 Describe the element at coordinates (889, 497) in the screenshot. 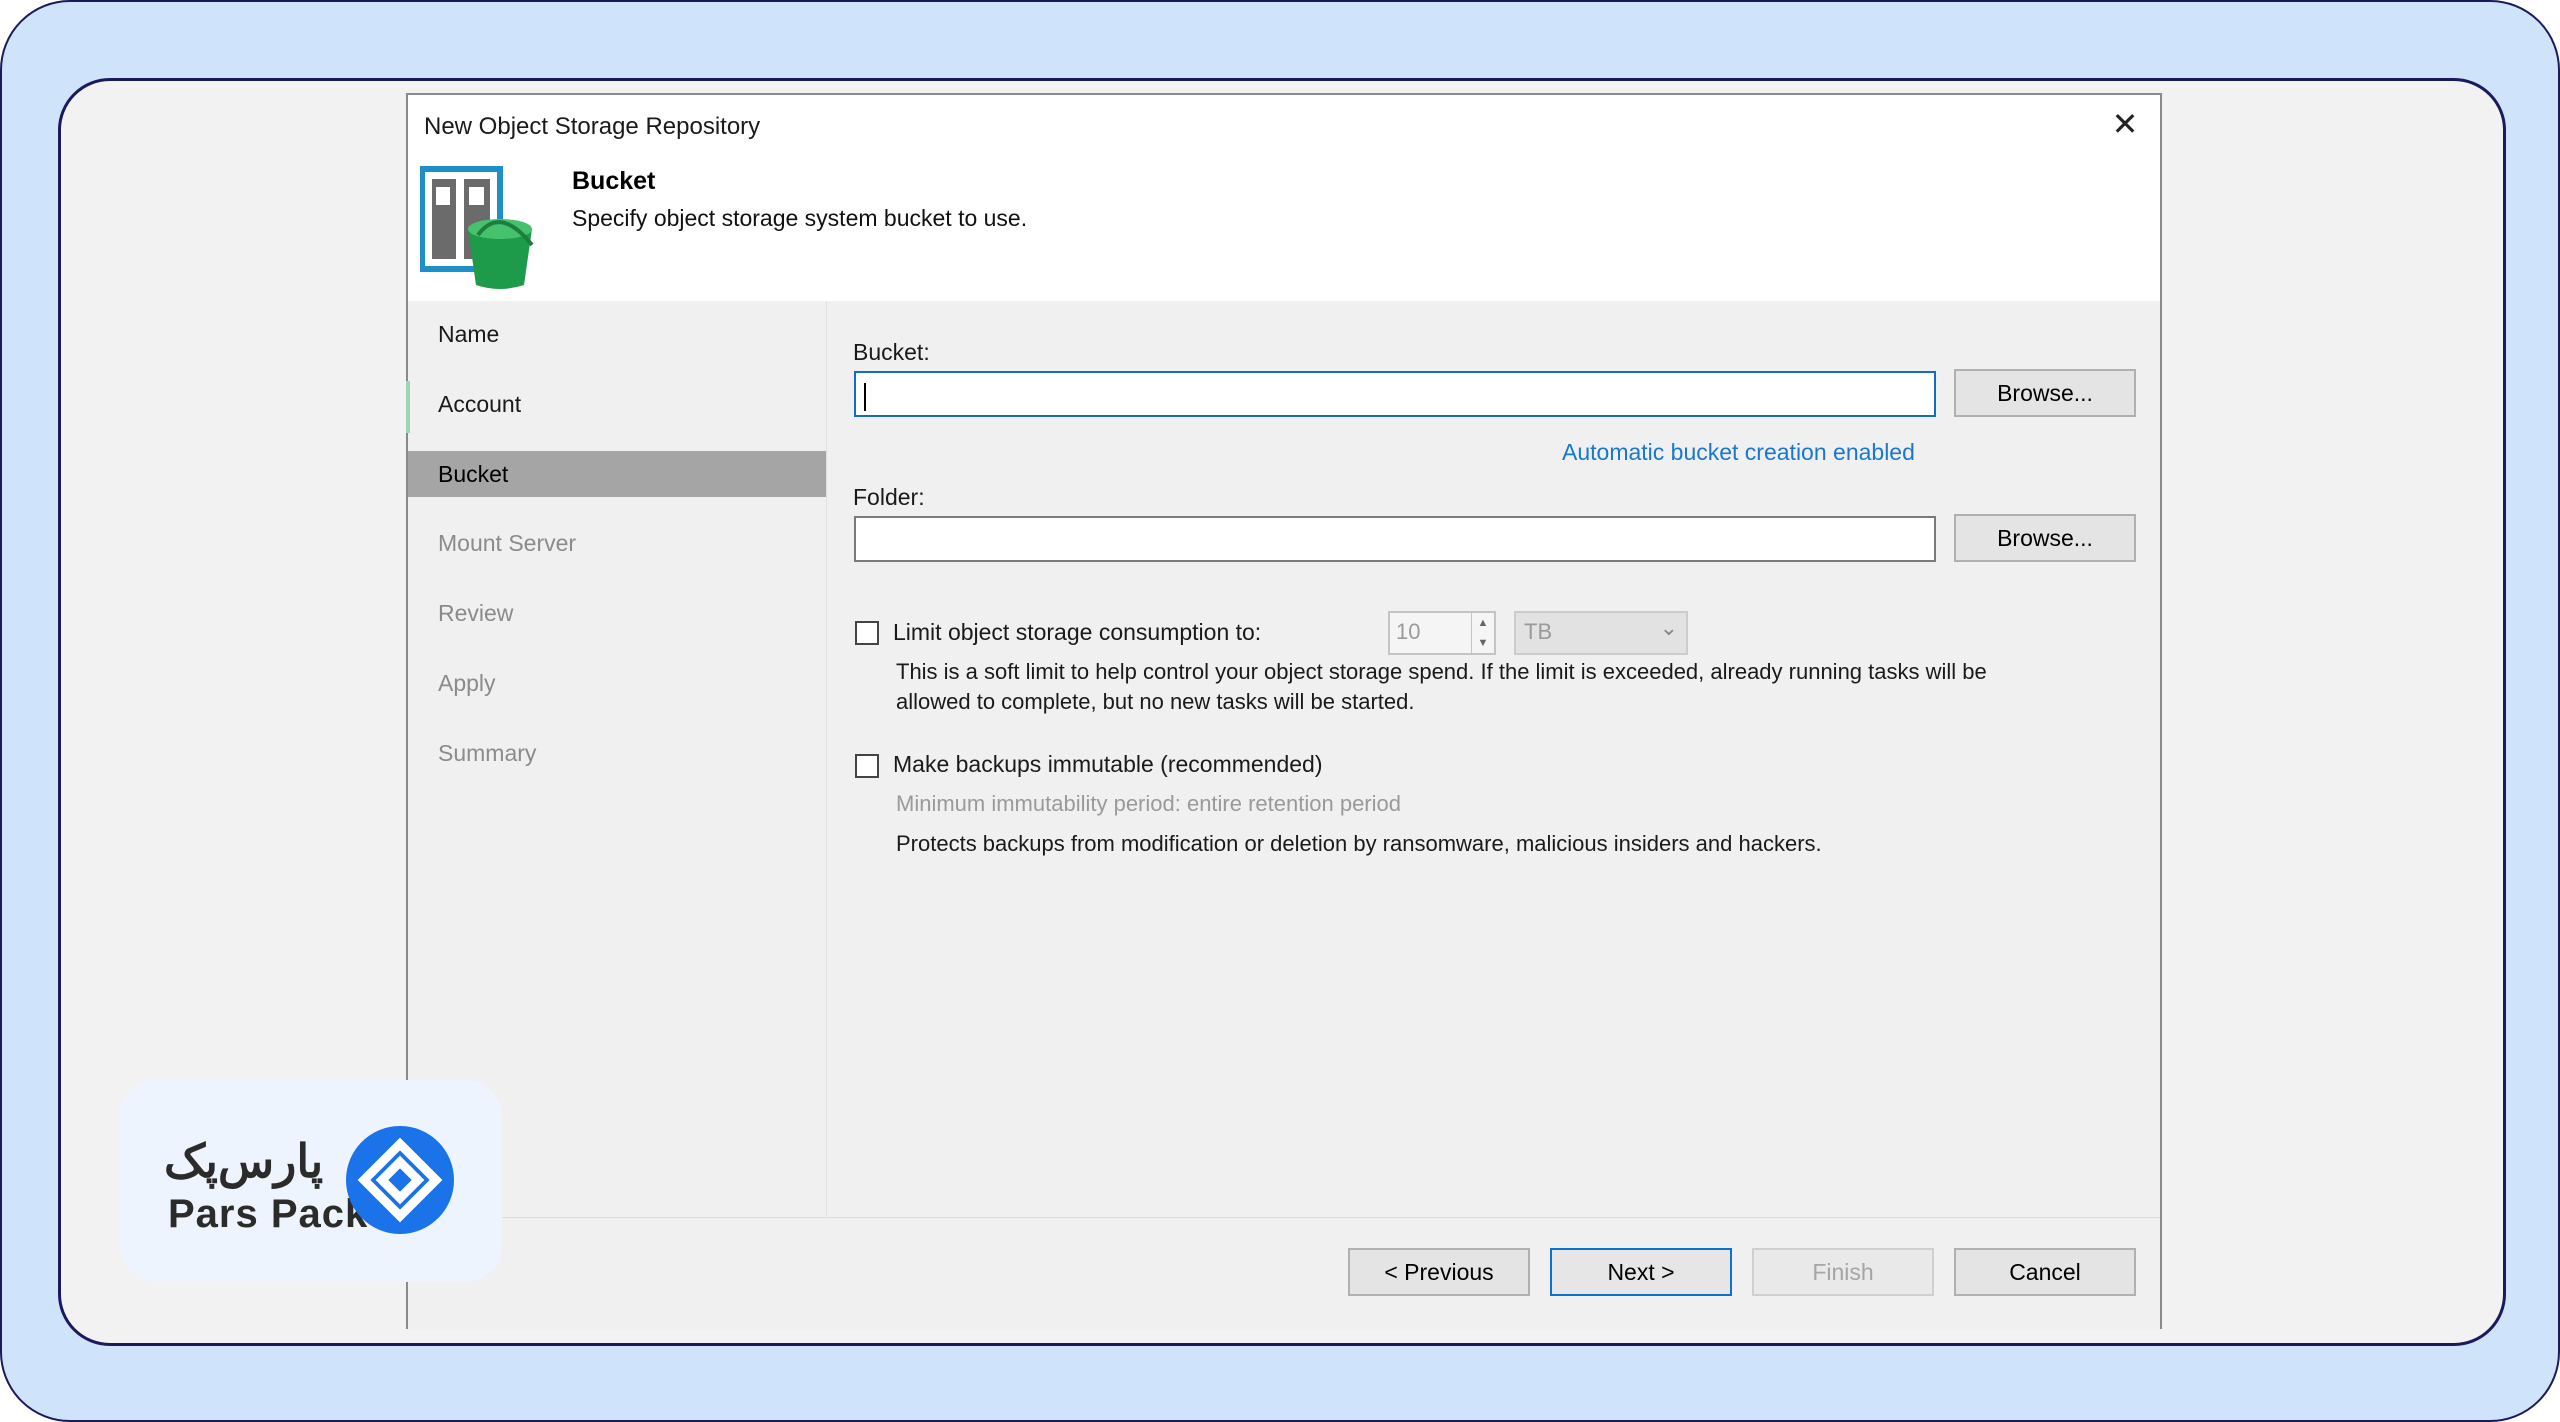

I see `folder-label: Folder:` at that location.